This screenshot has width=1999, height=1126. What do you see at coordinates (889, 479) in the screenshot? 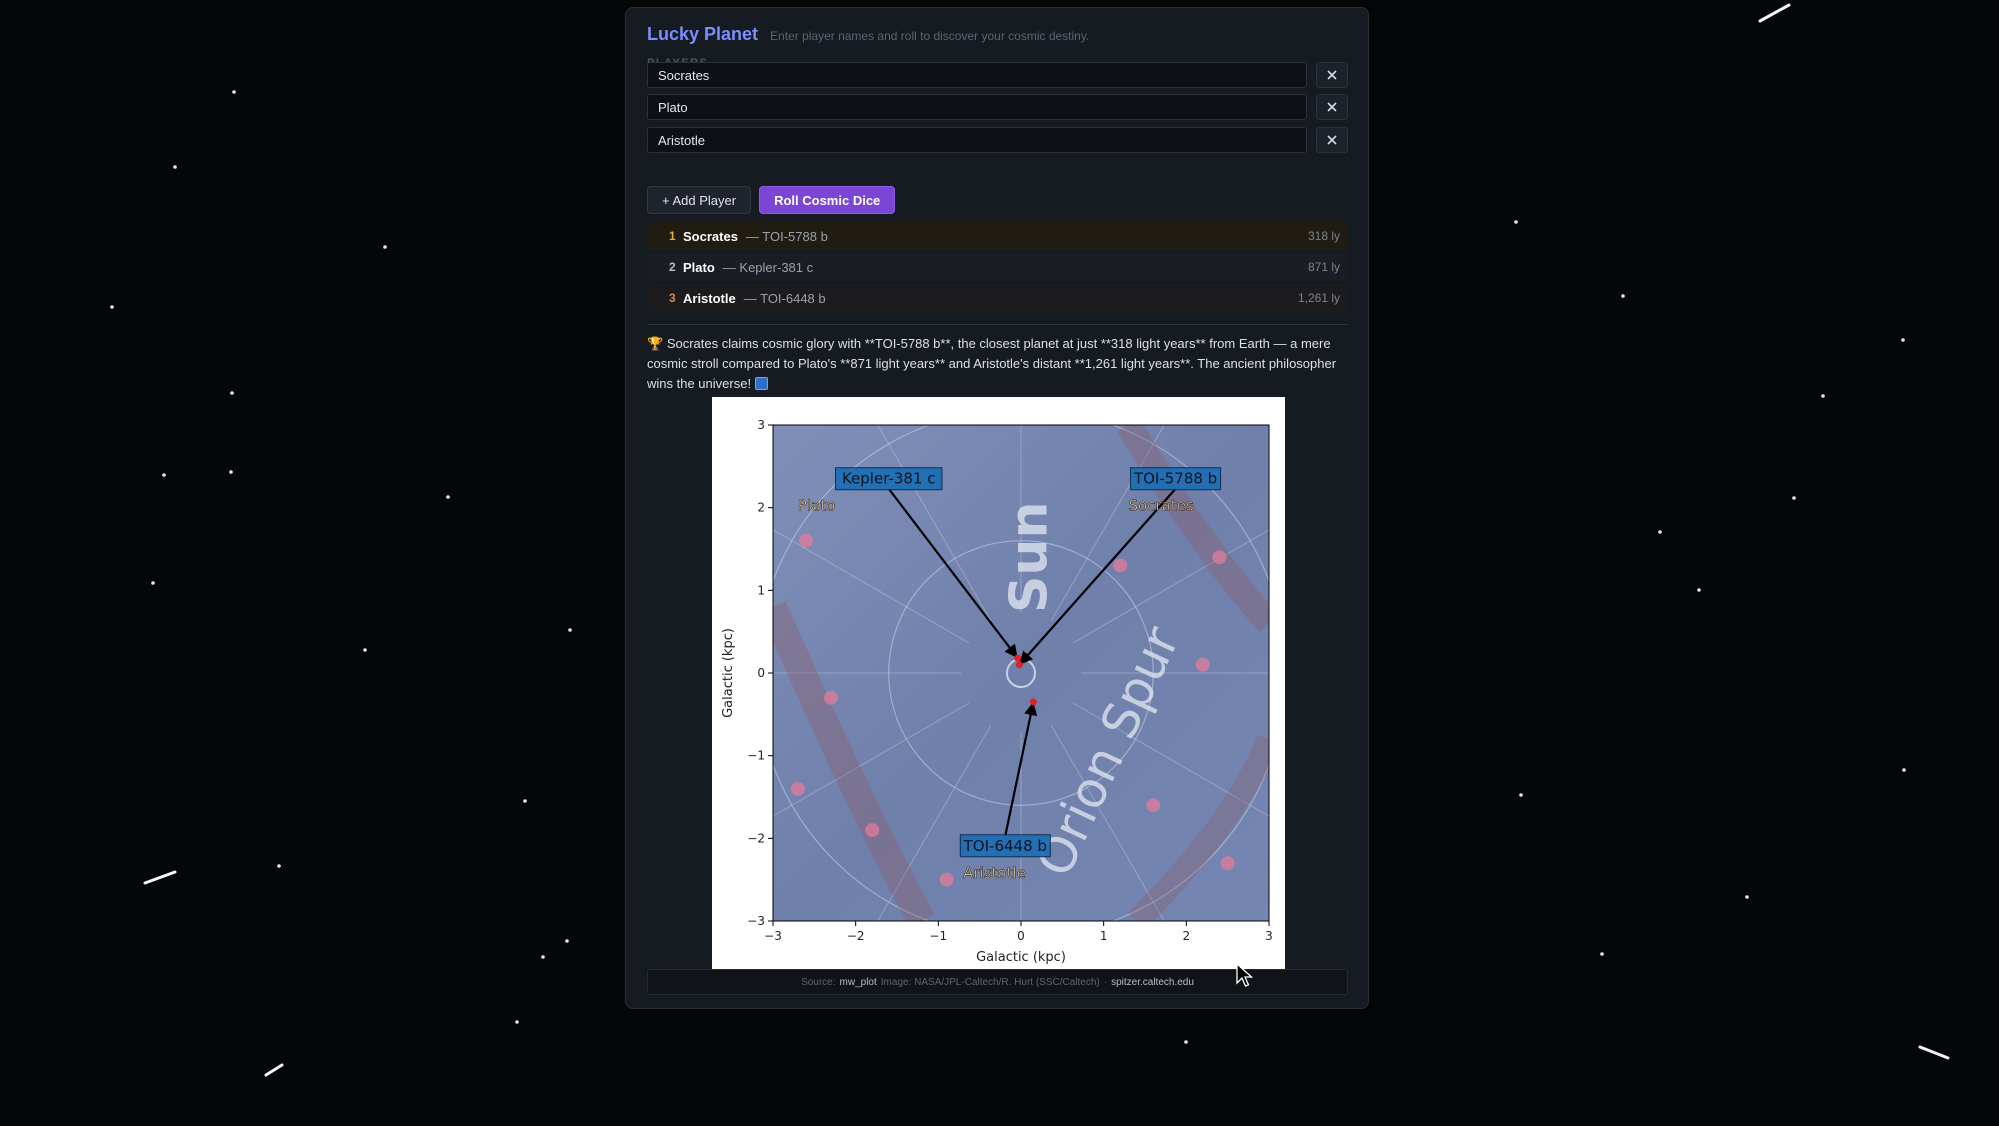
I see `planet-label: Kepler-381 c` at bounding box center [889, 479].